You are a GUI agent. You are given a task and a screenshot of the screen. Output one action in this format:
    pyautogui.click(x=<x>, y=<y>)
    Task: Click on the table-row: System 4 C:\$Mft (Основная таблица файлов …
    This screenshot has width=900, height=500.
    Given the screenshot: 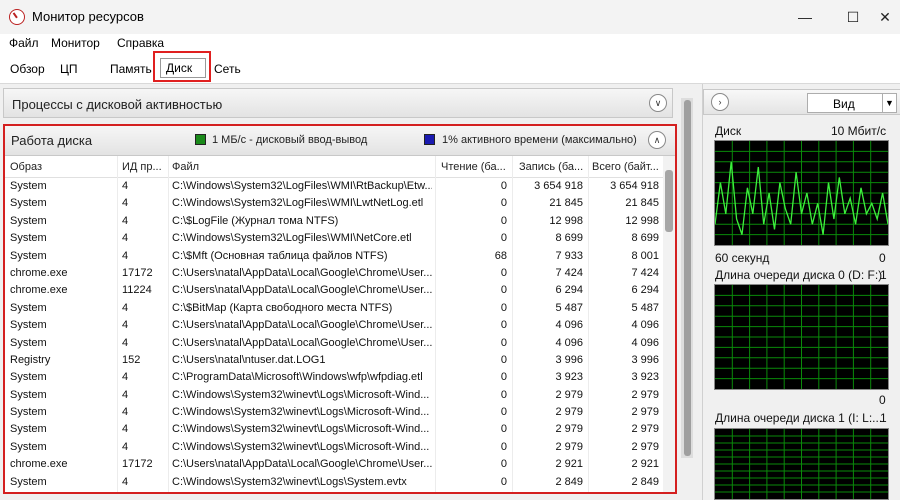 What is the action you would take?
    pyautogui.click(x=334, y=256)
    